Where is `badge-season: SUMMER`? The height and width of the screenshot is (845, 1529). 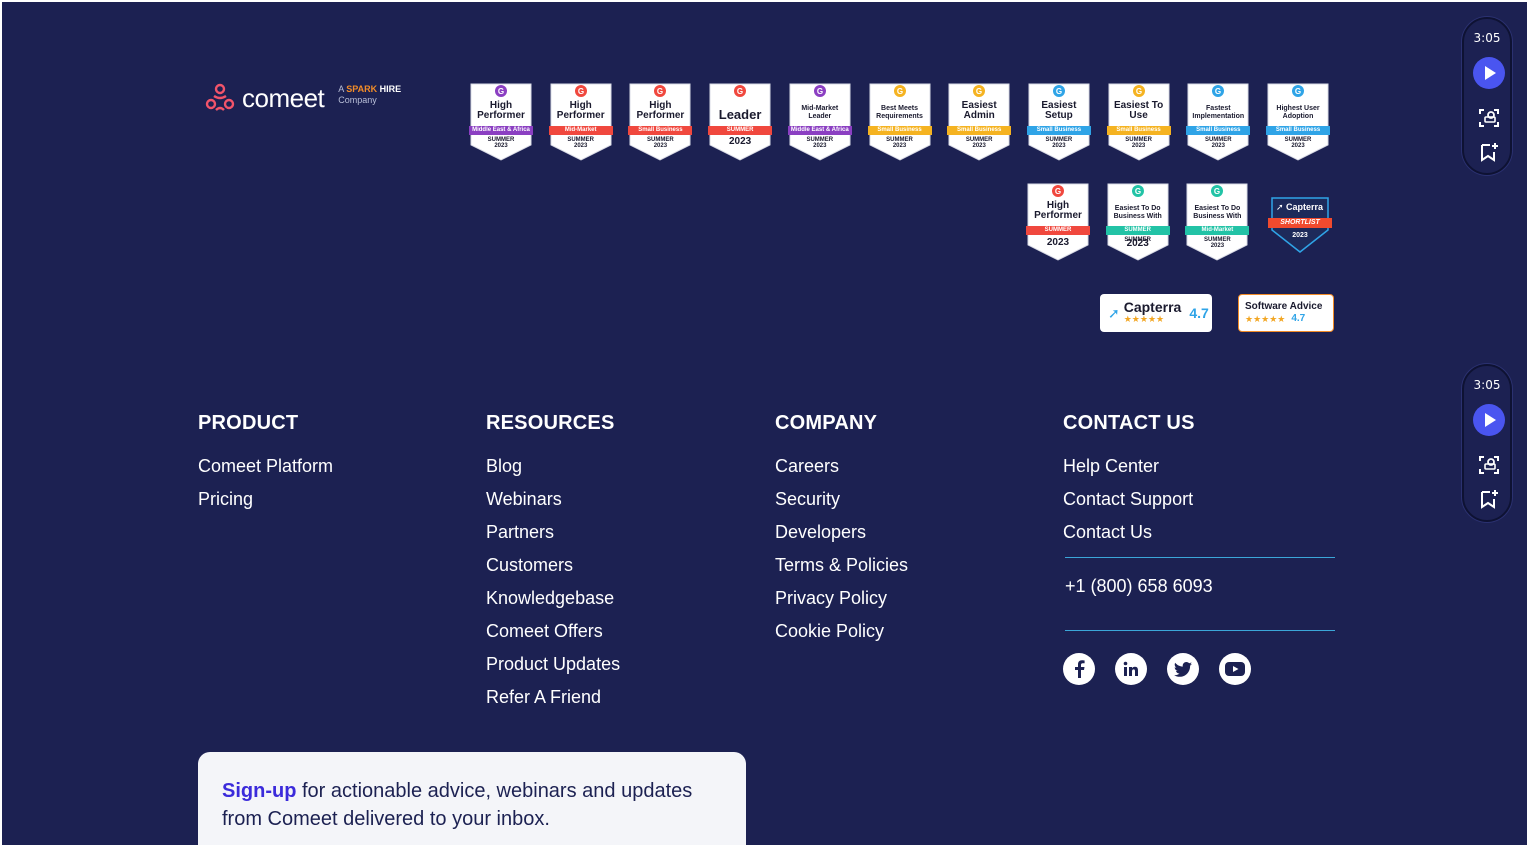 badge-season: SUMMER is located at coordinates (740, 130).